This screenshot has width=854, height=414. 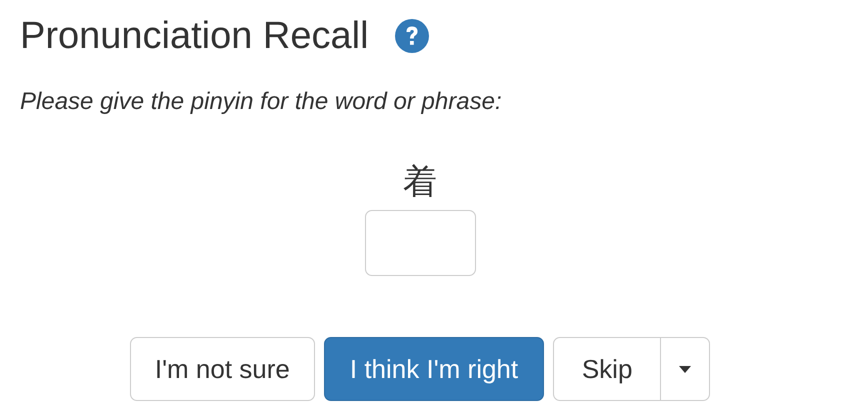 I want to click on page-title: Pronunciation Recall, so click(x=194, y=36).